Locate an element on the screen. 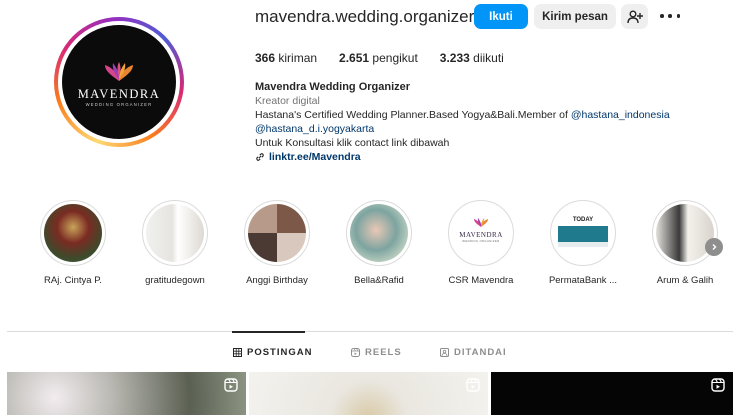 The image size is (740, 415). suggested-users-button is located at coordinates (634, 16).